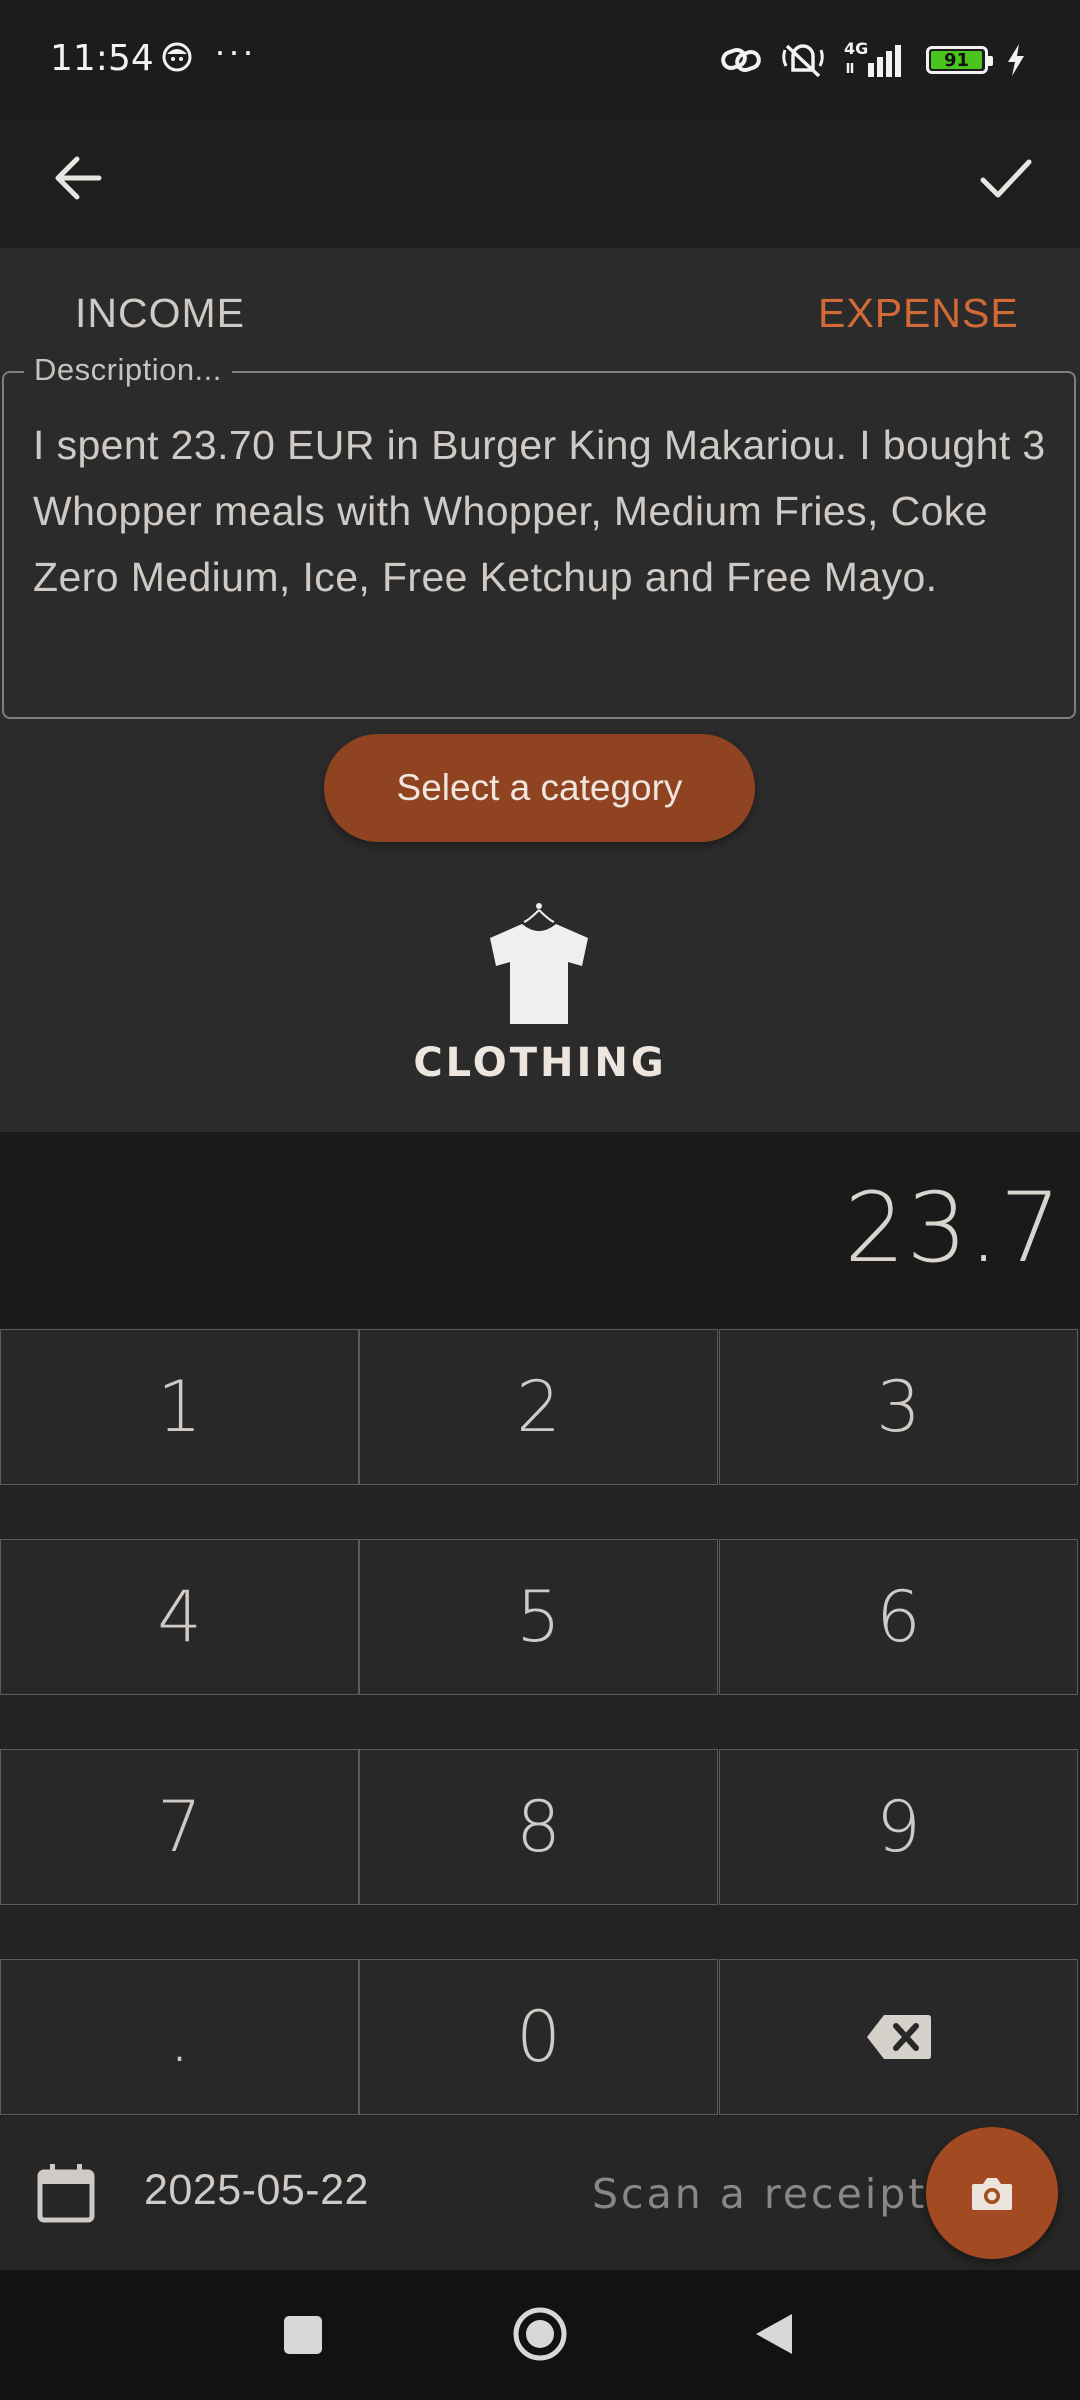 This screenshot has width=1080, height=2400. Describe the element at coordinates (303, 2335) in the screenshot. I see `nav-recents-button` at that location.